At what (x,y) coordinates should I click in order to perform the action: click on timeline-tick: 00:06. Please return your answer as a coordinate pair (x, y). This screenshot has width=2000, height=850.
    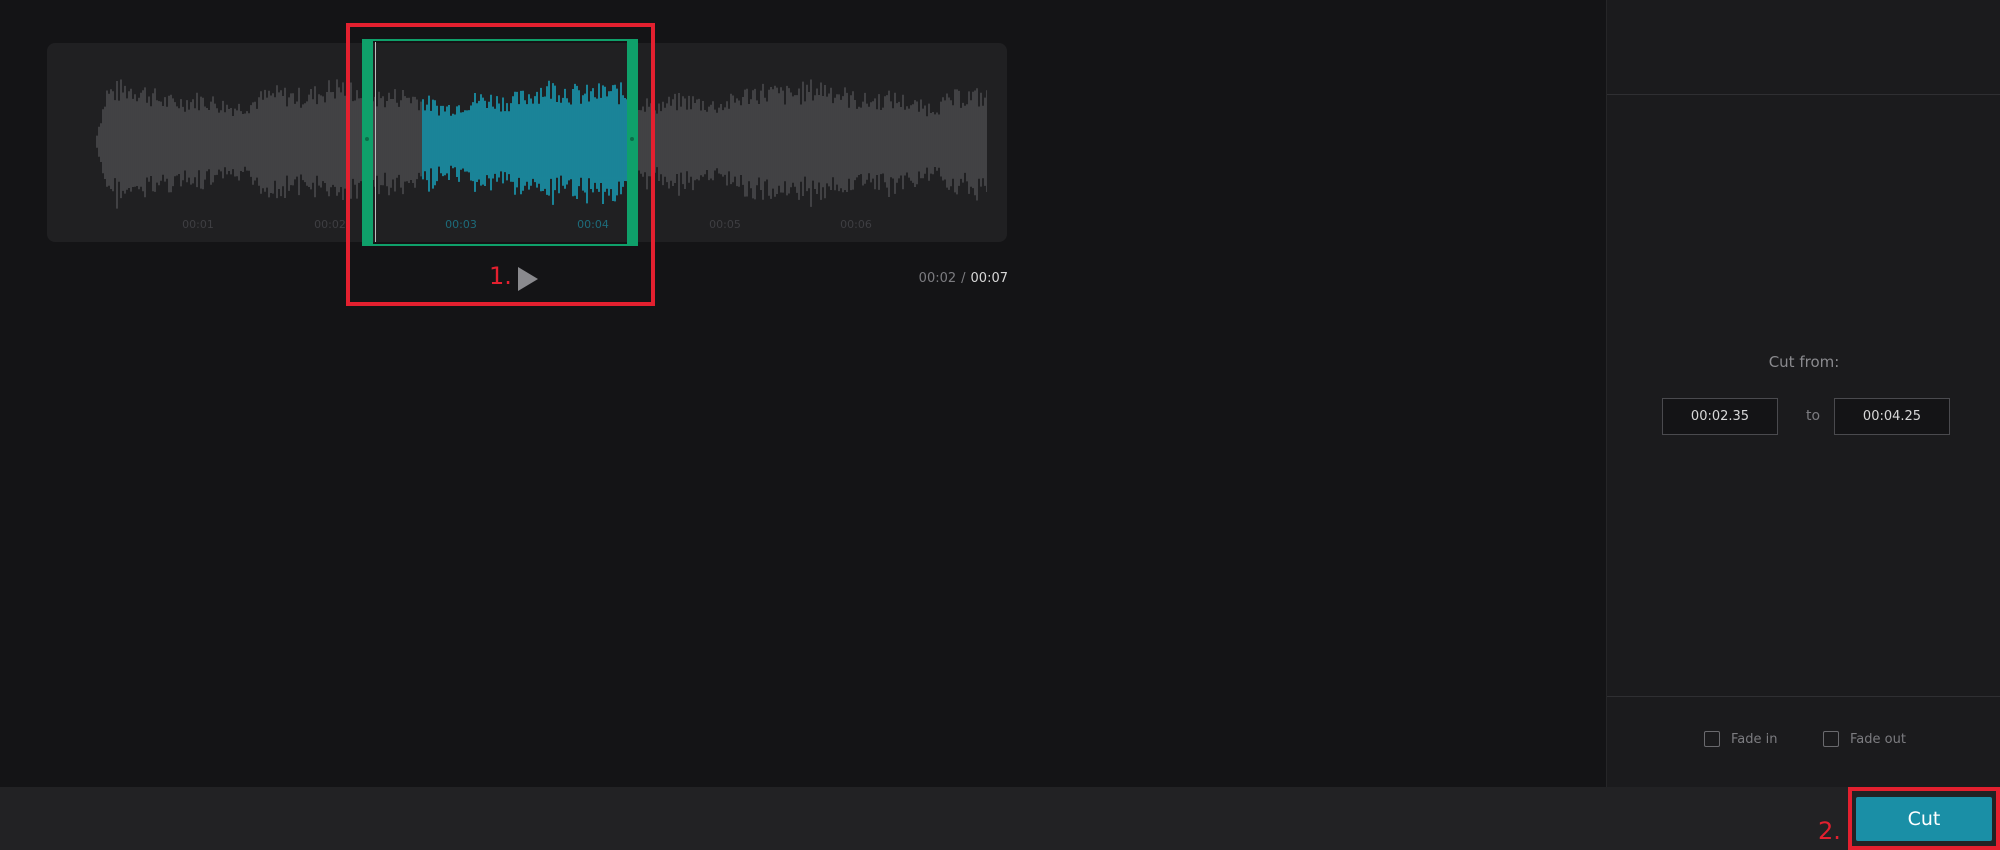
    Looking at the image, I should click on (856, 224).